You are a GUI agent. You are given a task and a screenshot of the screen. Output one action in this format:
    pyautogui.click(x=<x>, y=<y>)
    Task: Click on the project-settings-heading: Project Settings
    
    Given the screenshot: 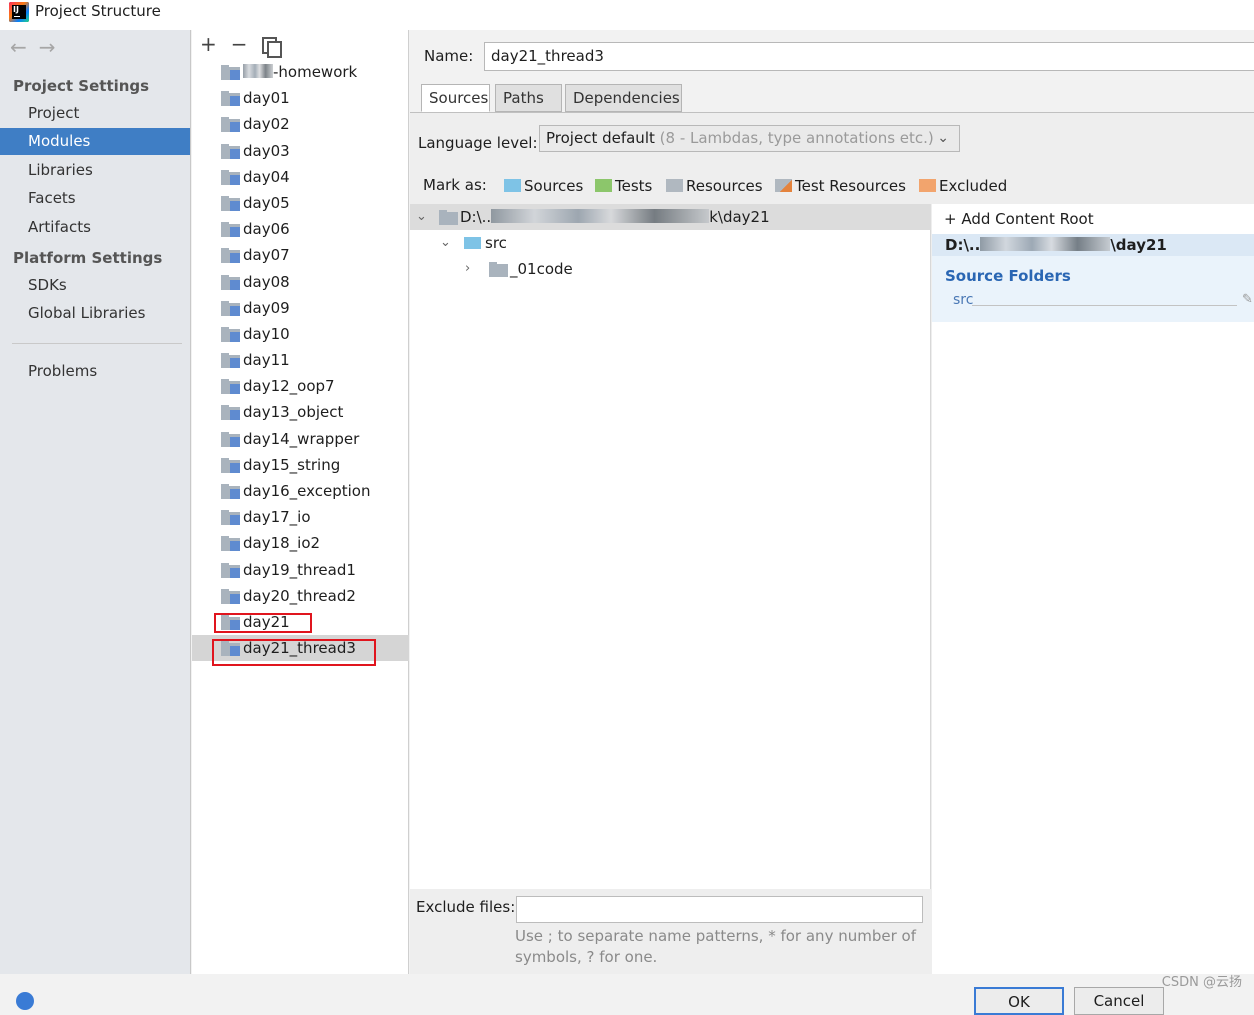 What is the action you would take?
    pyautogui.click(x=81, y=86)
    